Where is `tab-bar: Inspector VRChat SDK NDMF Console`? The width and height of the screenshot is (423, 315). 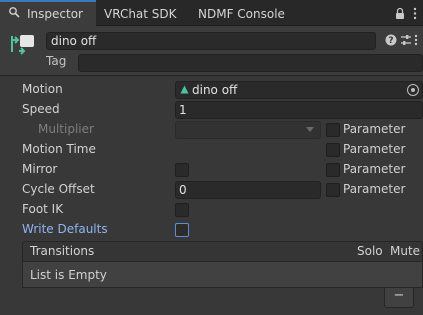
tab-bar: Inspector VRChat SDK NDMF Console is located at coordinates (211, 13).